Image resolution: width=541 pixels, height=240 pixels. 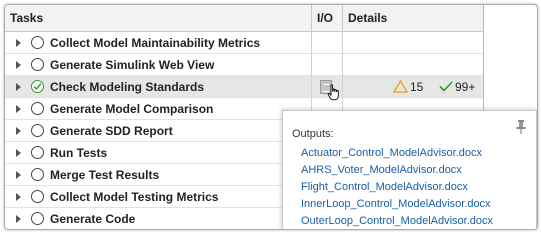 I want to click on passed-count: 99+, so click(x=465, y=87).